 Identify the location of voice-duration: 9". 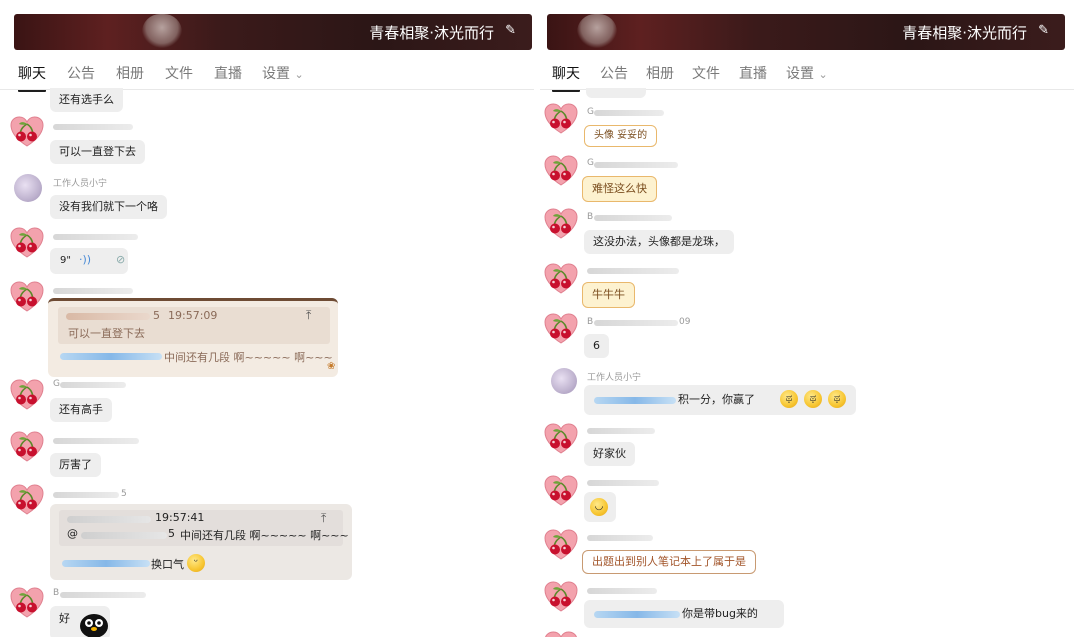
(65, 260).